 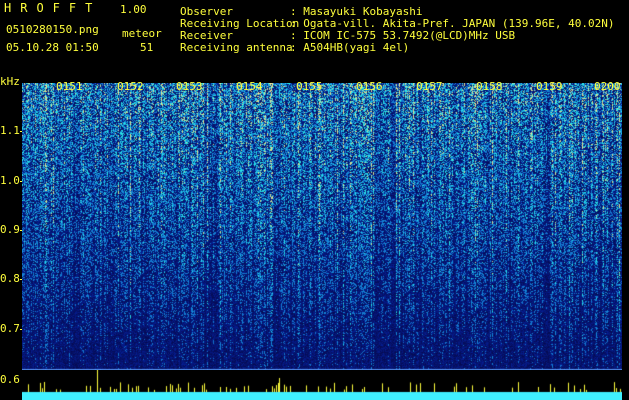 What do you see at coordinates (607, 86) in the screenshot?
I see `time-tick-label: 0200` at bounding box center [607, 86].